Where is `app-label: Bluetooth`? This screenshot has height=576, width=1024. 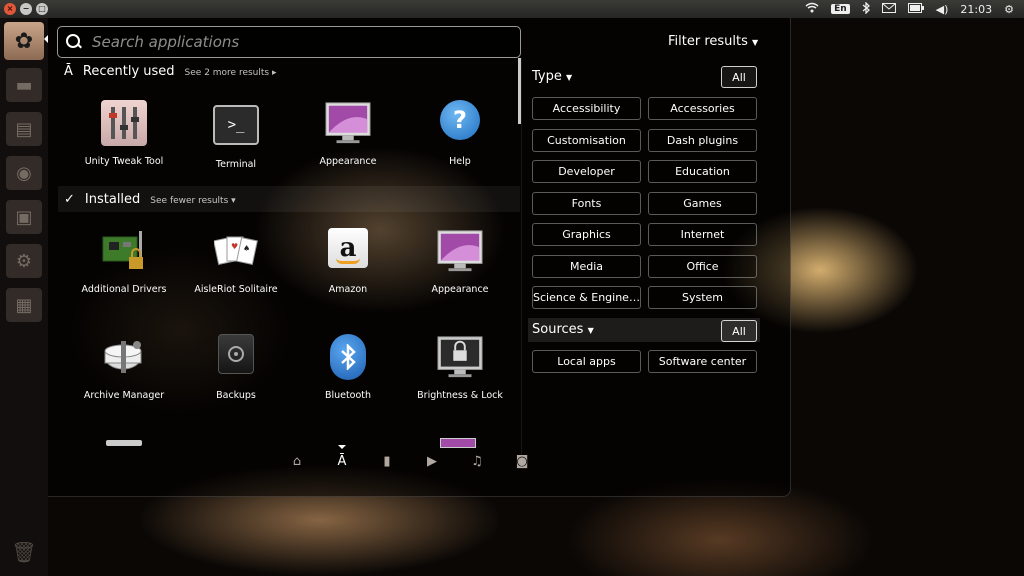
app-label: Bluetooth is located at coordinates (348, 395).